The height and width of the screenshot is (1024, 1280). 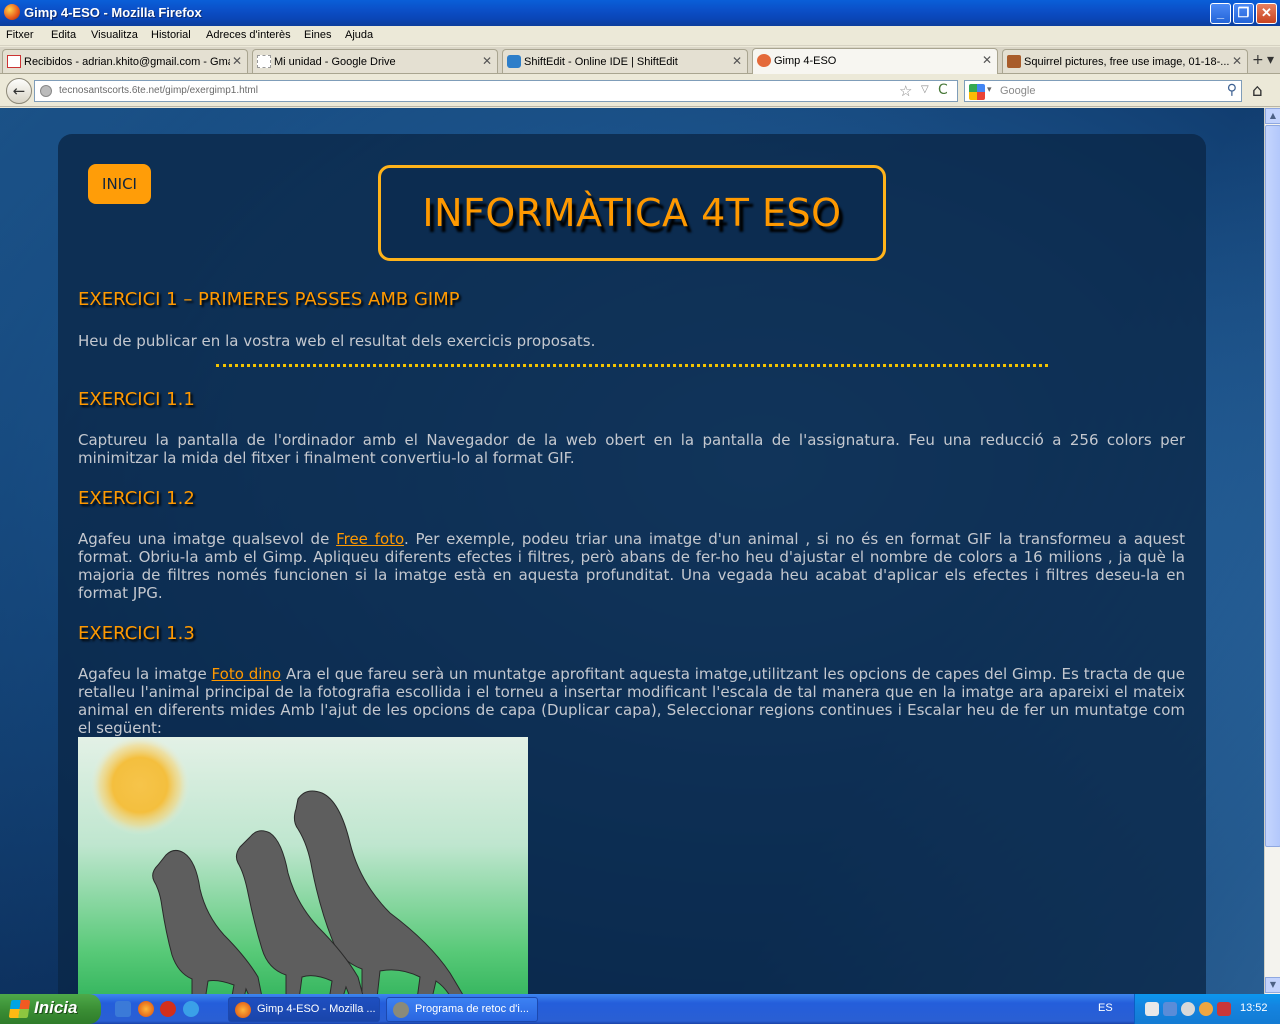 I want to click on close-window-button: ✕, so click(x=1266, y=13).